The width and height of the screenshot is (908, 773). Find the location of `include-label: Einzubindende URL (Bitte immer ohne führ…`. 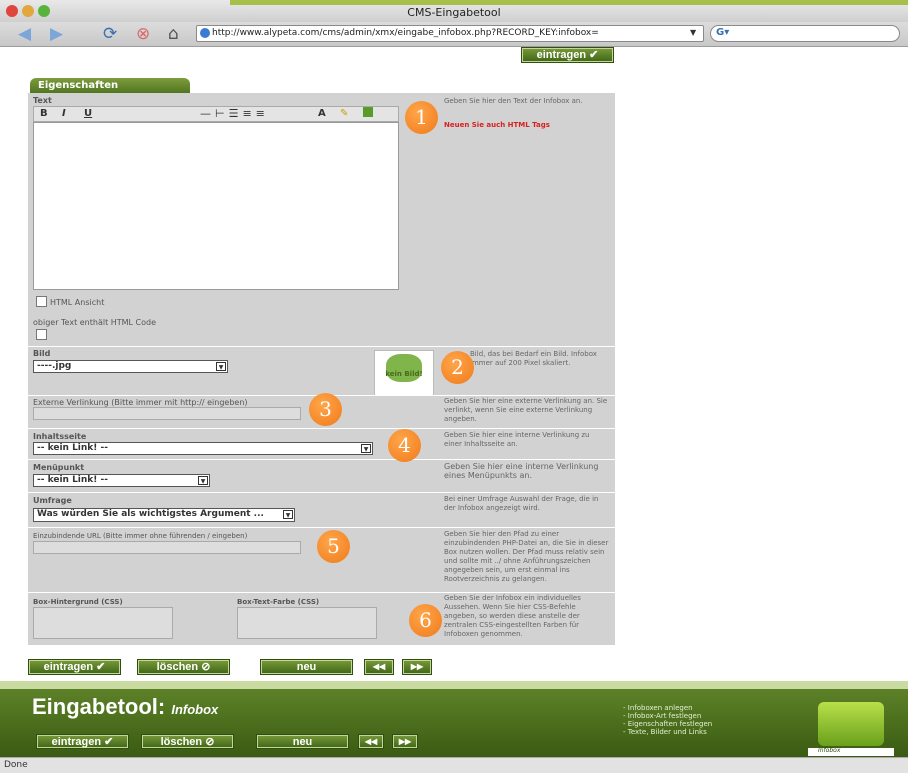

include-label: Einzubindende URL (Bitte immer ohne führ… is located at coordinates (140, 536).